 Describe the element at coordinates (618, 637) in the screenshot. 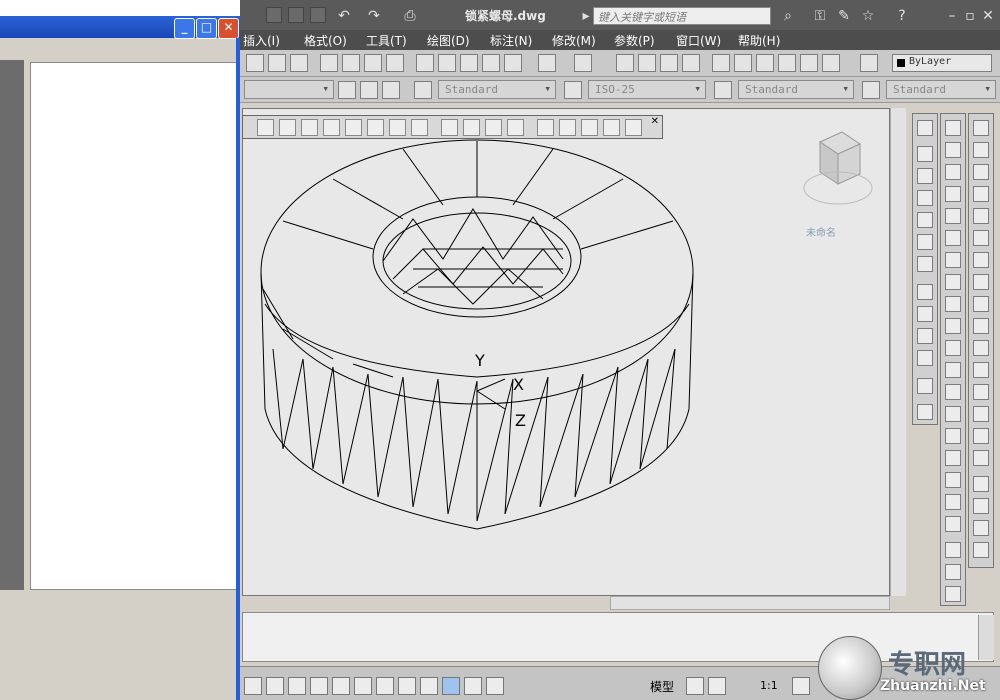

I see `command-window` at that location.